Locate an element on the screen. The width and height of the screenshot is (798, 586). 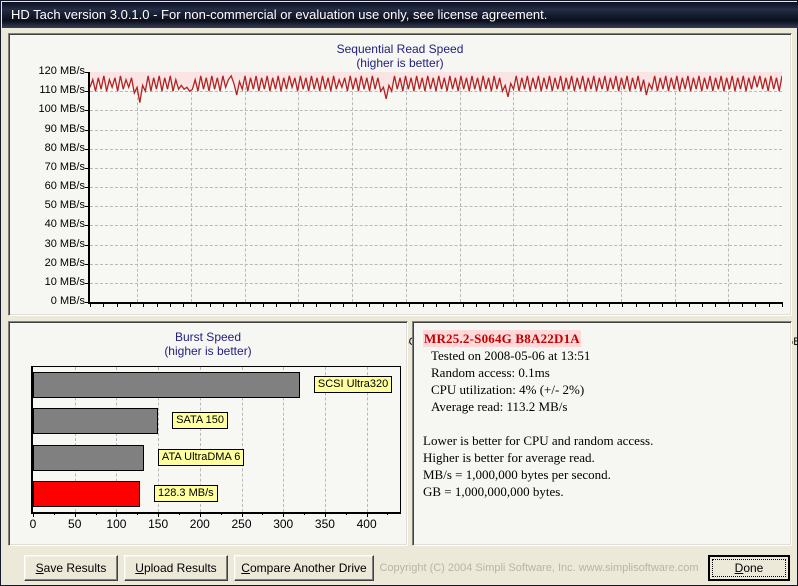
burst-chart-subtitle-text: (higher is better) is located at coordinates (208, 351).